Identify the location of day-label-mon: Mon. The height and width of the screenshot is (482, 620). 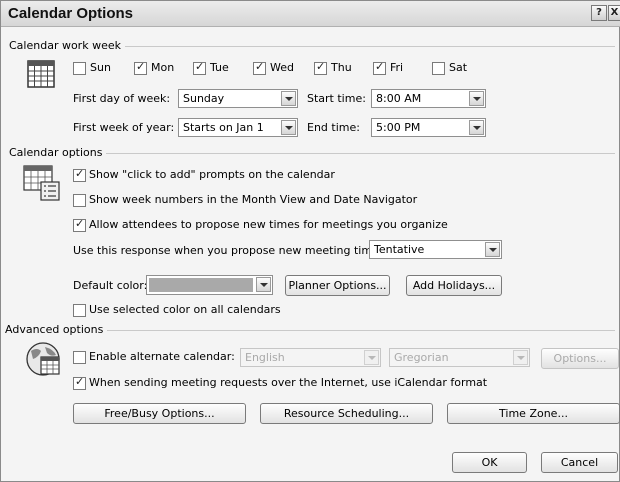
(163, 67).